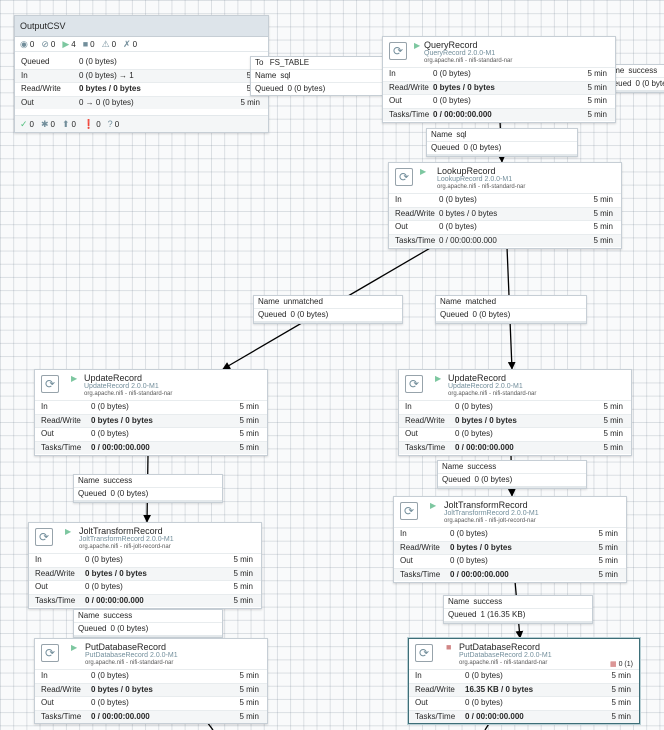 The width and height of the screenshot is (664, 730). What do you see at coordinates (502, 142) in the screenshot?
I see `connection-label-sql: Name sql Queued 0 (0 bytes)` at bounding box center [502, 142].